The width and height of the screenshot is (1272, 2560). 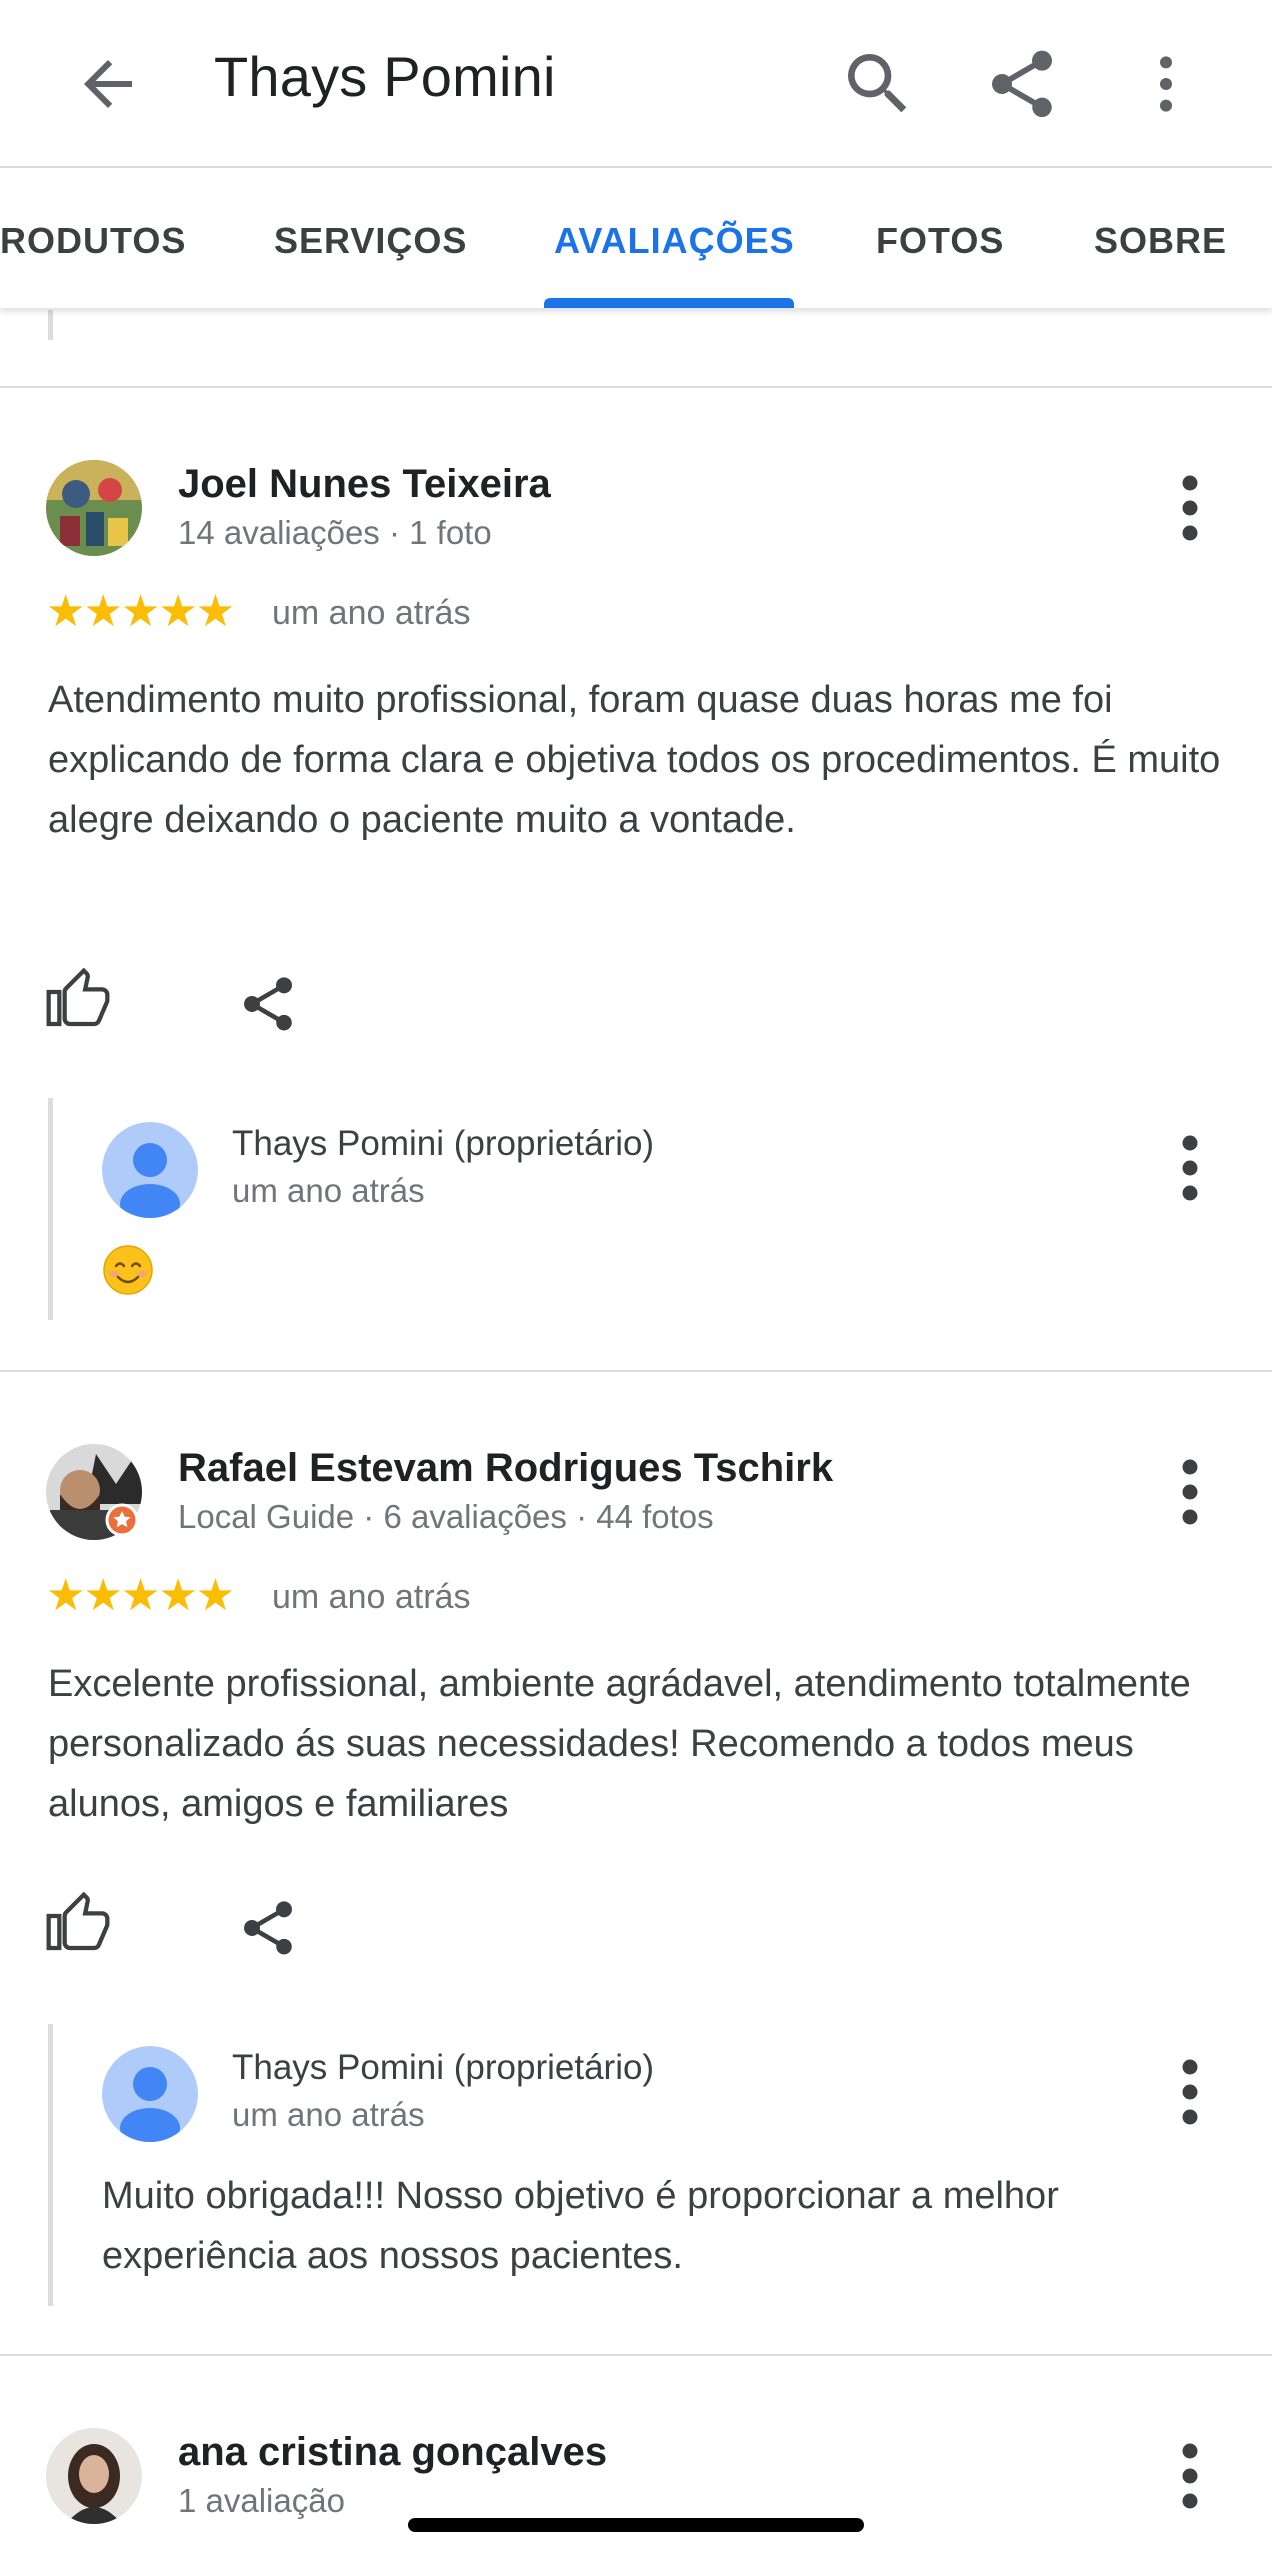 I want to click on back-arrow-icon, so click(x=108, y=84).